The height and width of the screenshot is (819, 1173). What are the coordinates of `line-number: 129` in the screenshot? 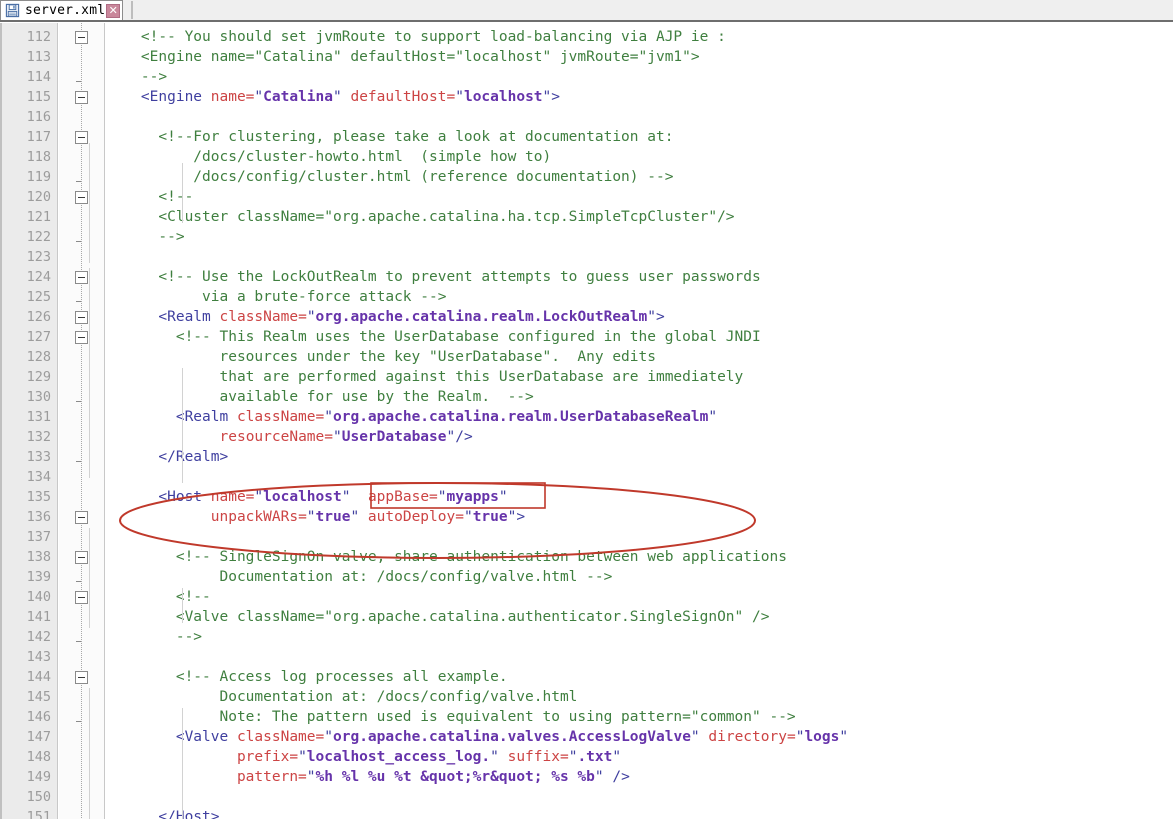 It's located at (38, 377).